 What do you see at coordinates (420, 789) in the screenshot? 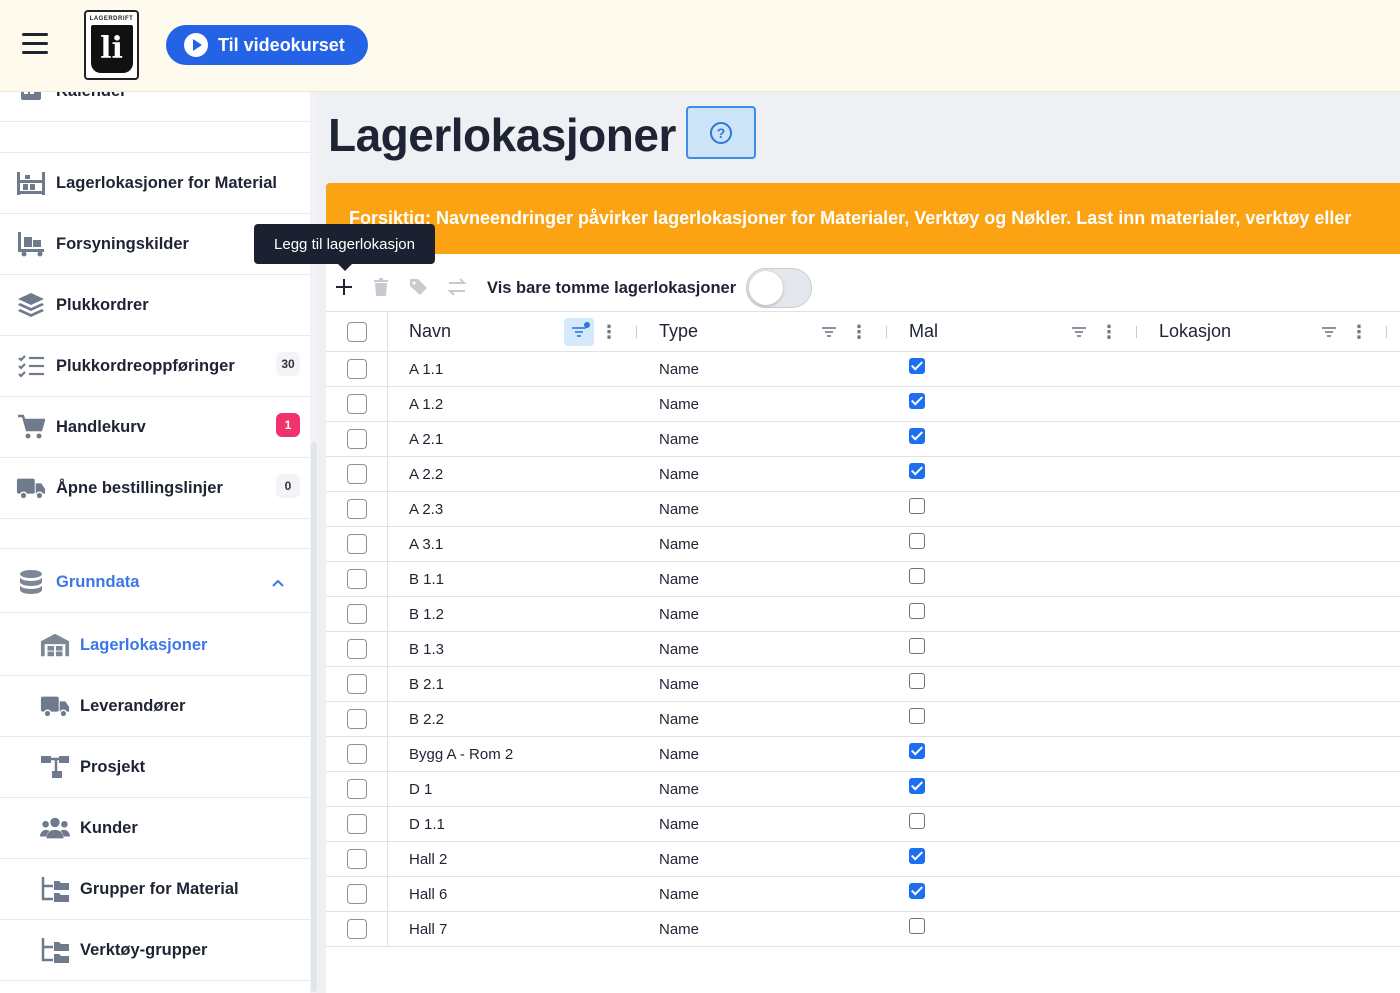
I see `cell-navn: D 1` at bounding box center [420, 789].